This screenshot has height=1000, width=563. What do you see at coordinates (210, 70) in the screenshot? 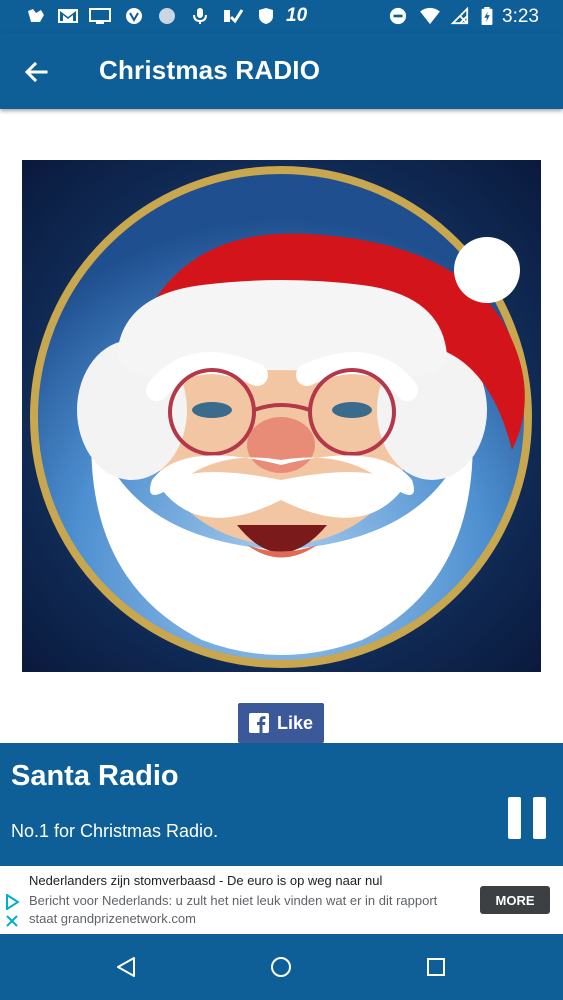
I see `page-title: Christmas RADIO` at bounding box center [210, 70].